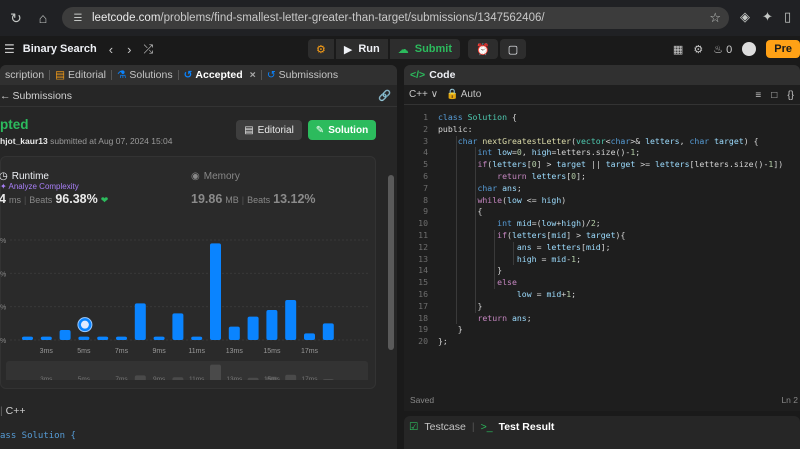 The image size is (800, 449). What do you see at coordinates (24, 75) in the screenshot?
I see `tab-description: scription` at bounding box center [24, 75].